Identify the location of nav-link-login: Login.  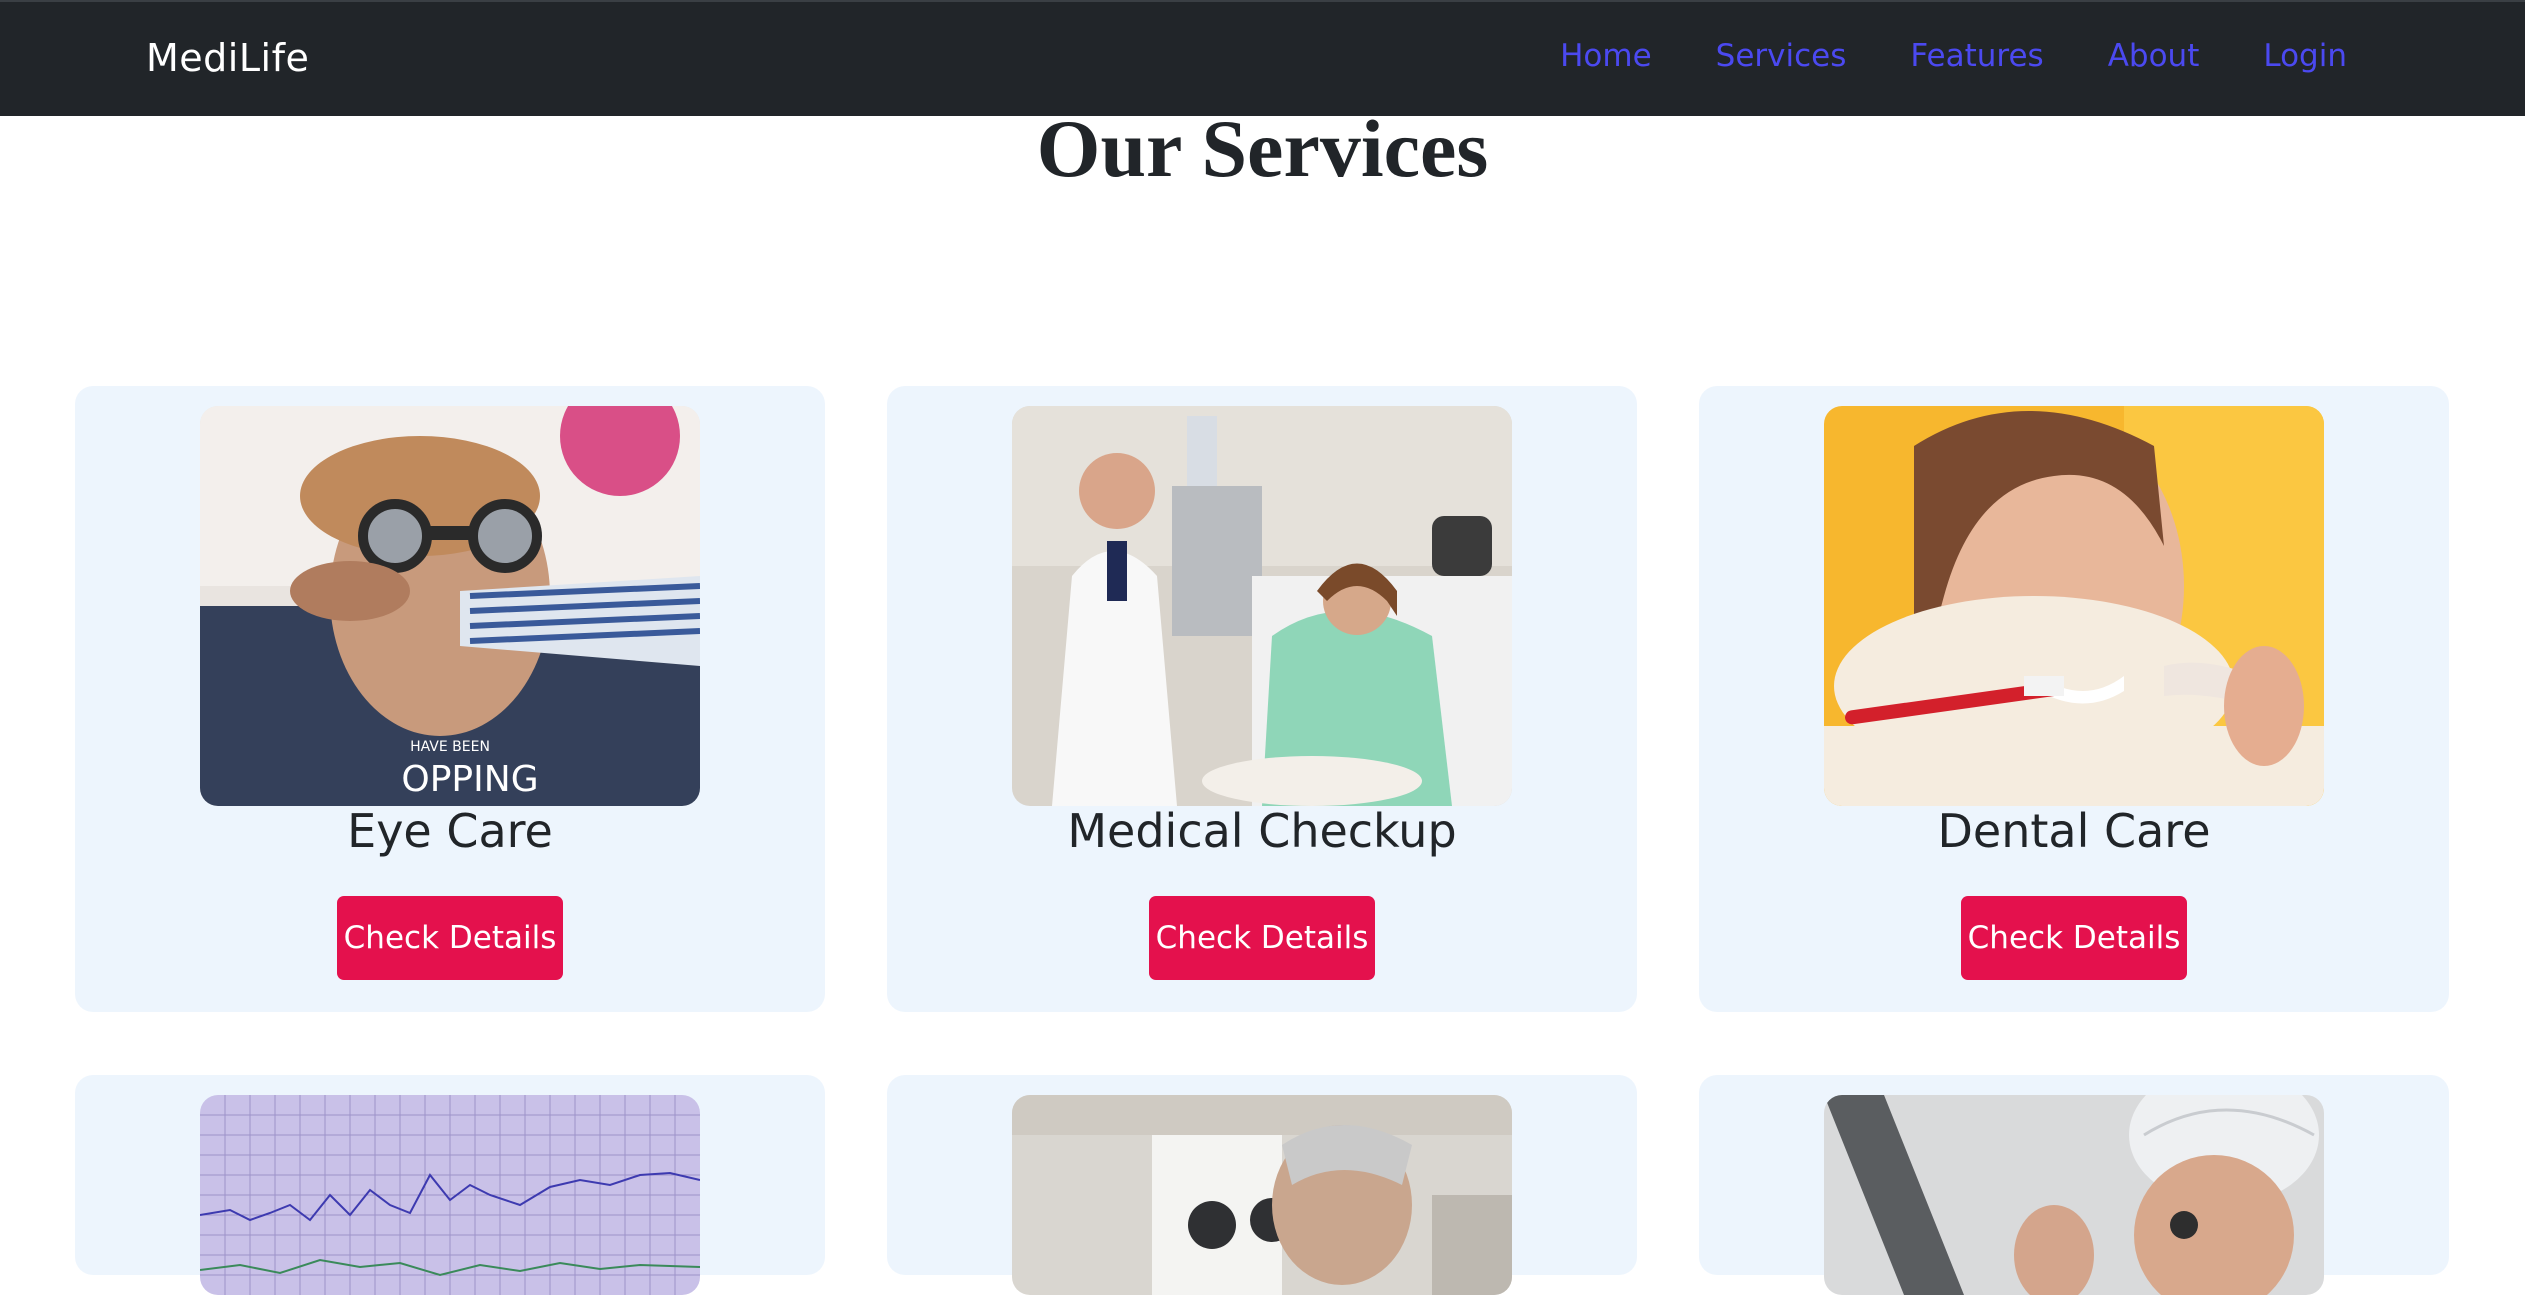
(2305, 56).